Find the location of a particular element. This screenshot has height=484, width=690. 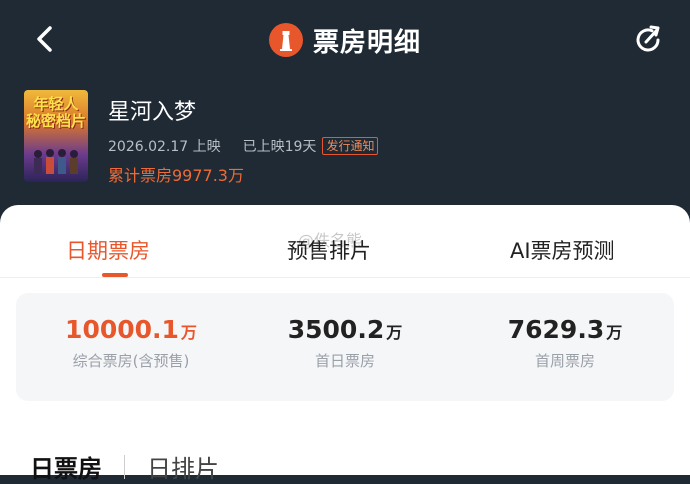

movie-title: 星河入梦 is located at coordinates (152, 112).